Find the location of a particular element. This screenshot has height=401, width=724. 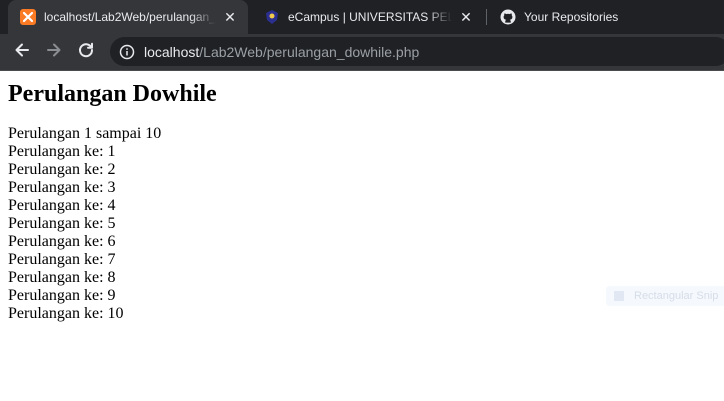

tab-perulangan-dowhile: localhost/Lab2Web/perulangan_d ✕ is located at coordinates (128, 17).